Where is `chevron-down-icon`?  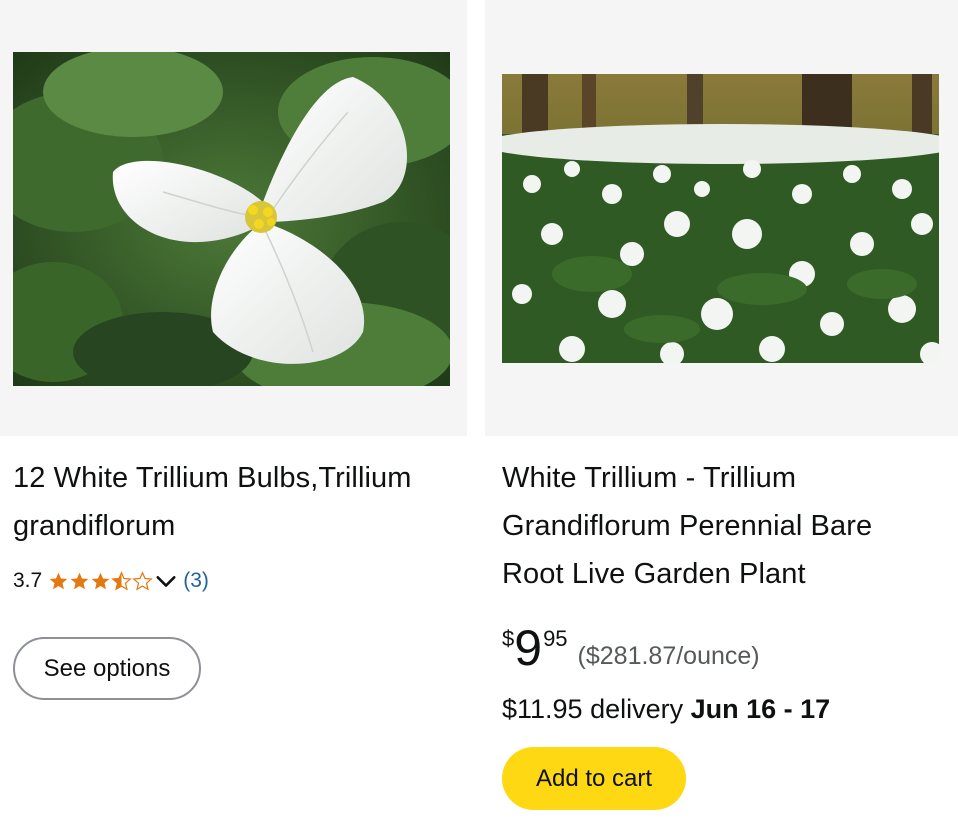 chevron-down-icon is located at coordinates (166, 581).